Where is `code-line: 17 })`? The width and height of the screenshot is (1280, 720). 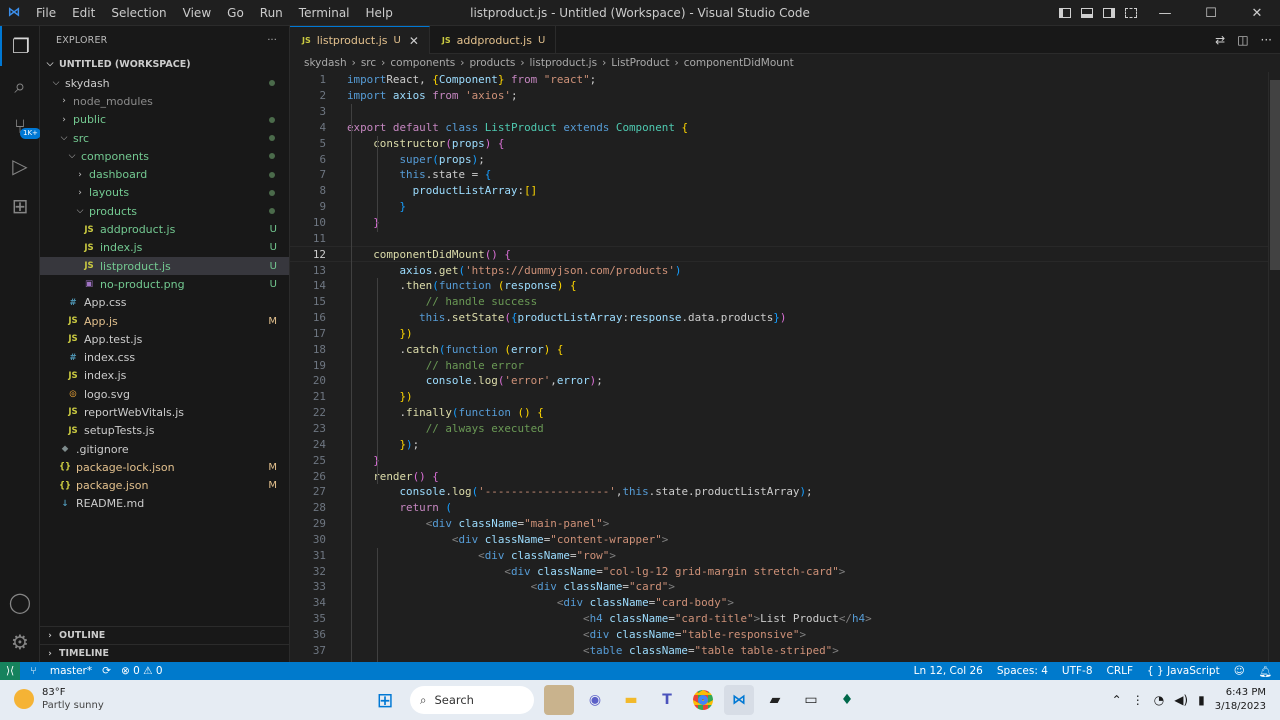 code-line: 17 }) is located at coordinates (779, 334).